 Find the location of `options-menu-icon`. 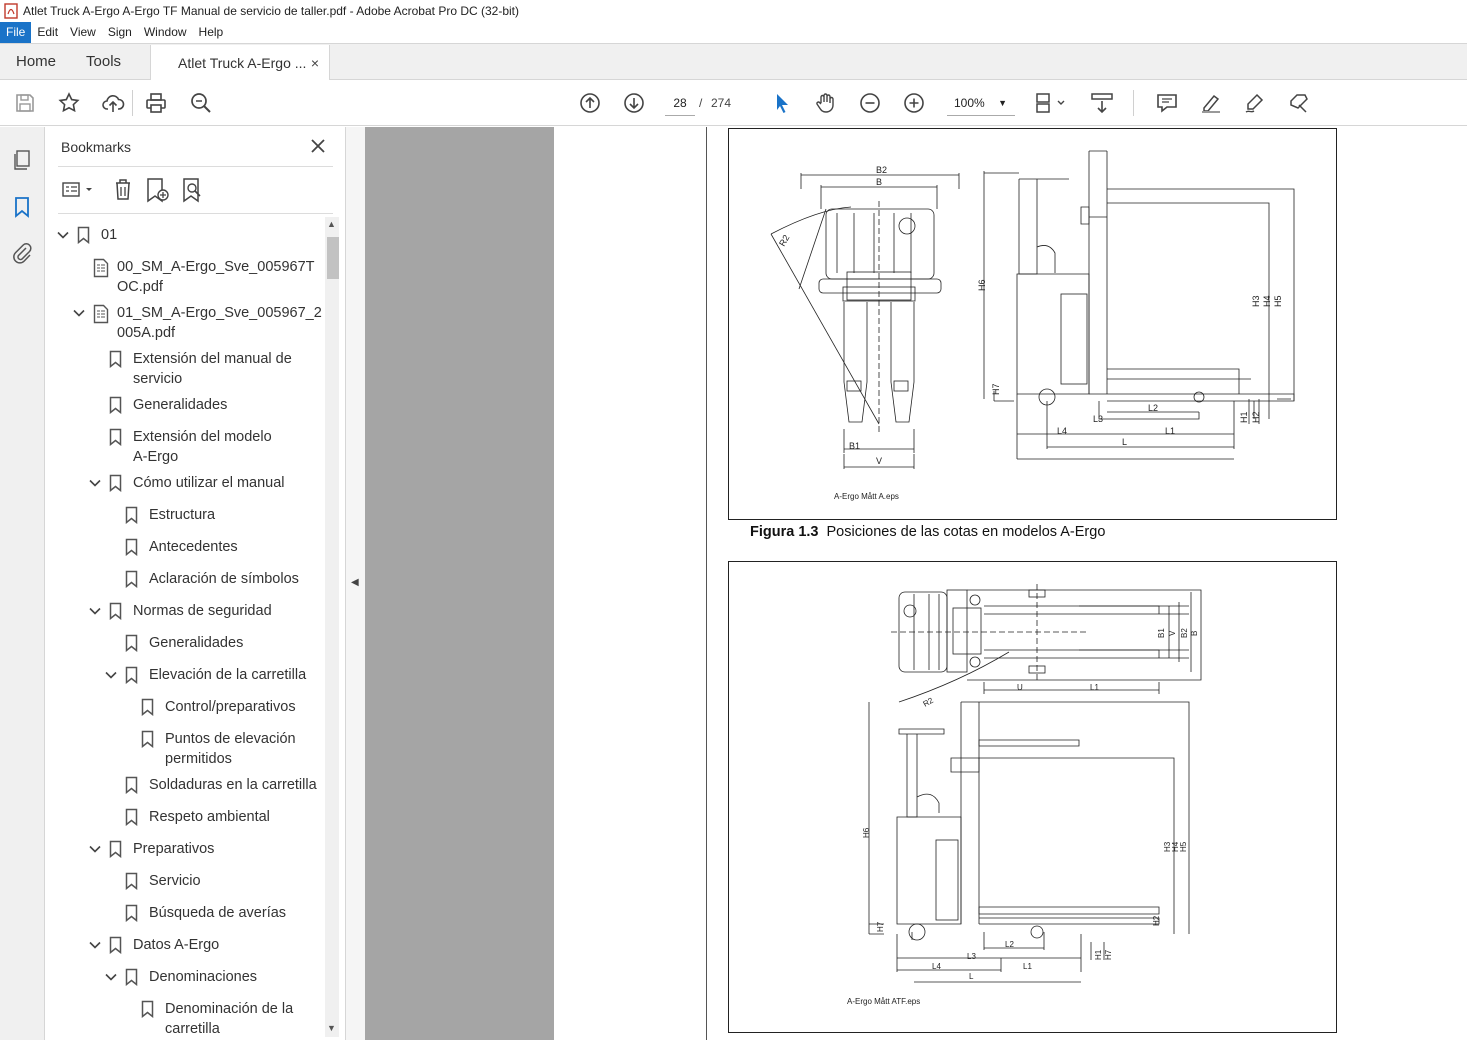

options-menu-icon is located at coordinates (79, 190).